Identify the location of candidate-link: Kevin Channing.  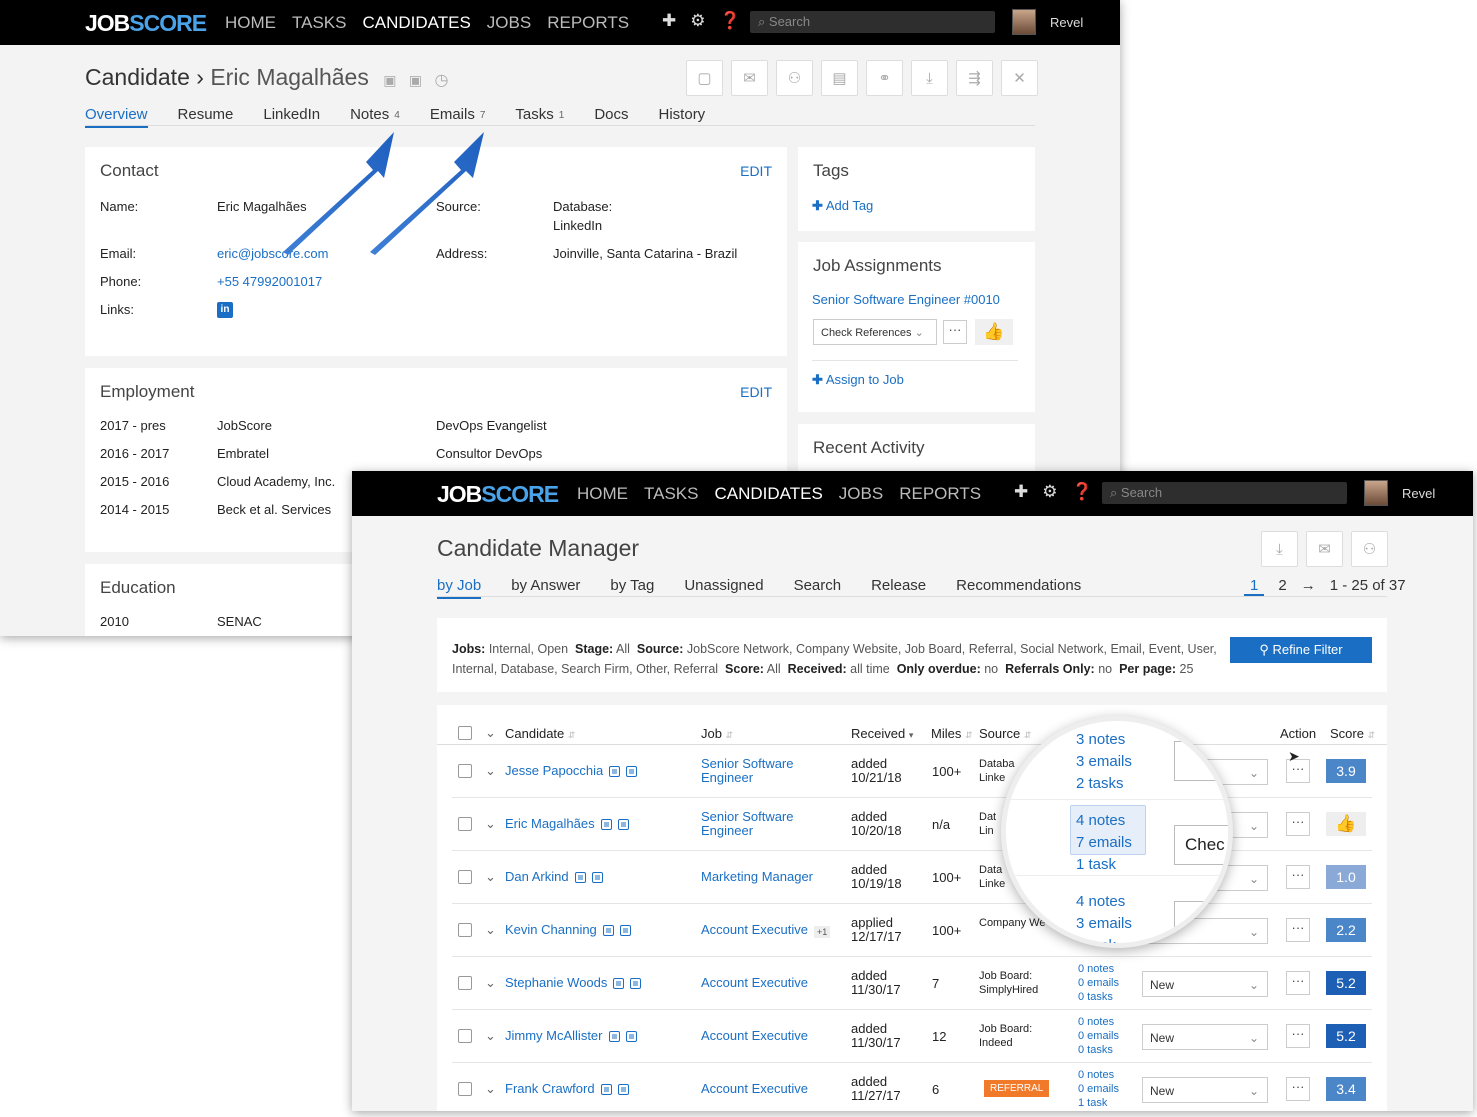
(568, 929).